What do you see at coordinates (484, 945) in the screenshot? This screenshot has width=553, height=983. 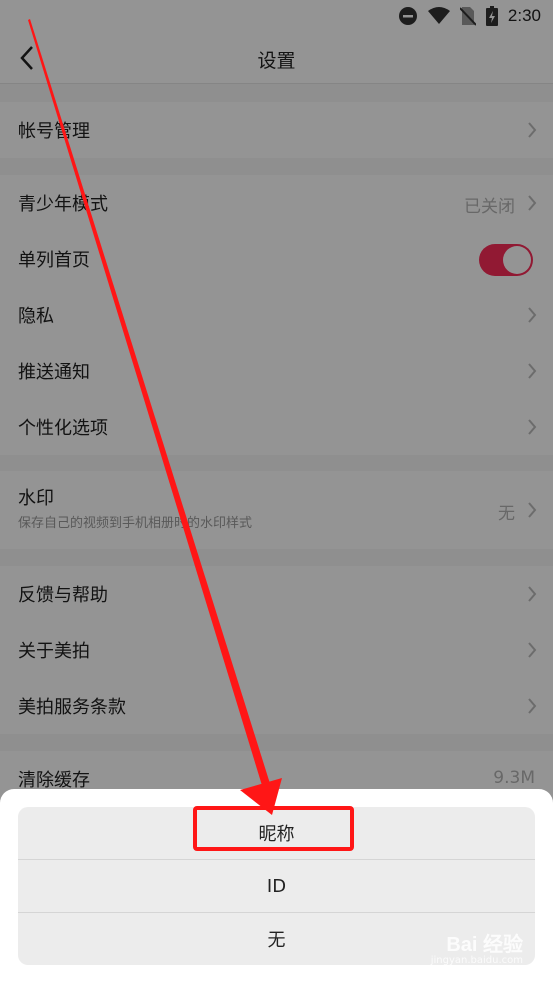 I see `baidu-watermark: Bai 经验` at bounding box center [484, 945].